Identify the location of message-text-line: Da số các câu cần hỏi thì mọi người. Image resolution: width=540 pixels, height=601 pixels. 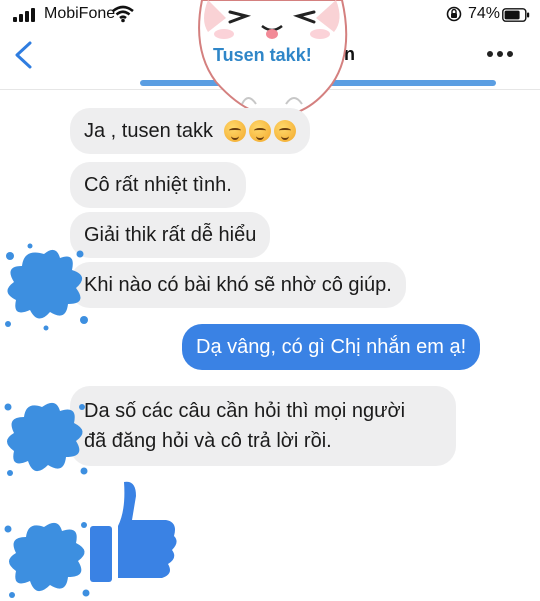
(245, 411).